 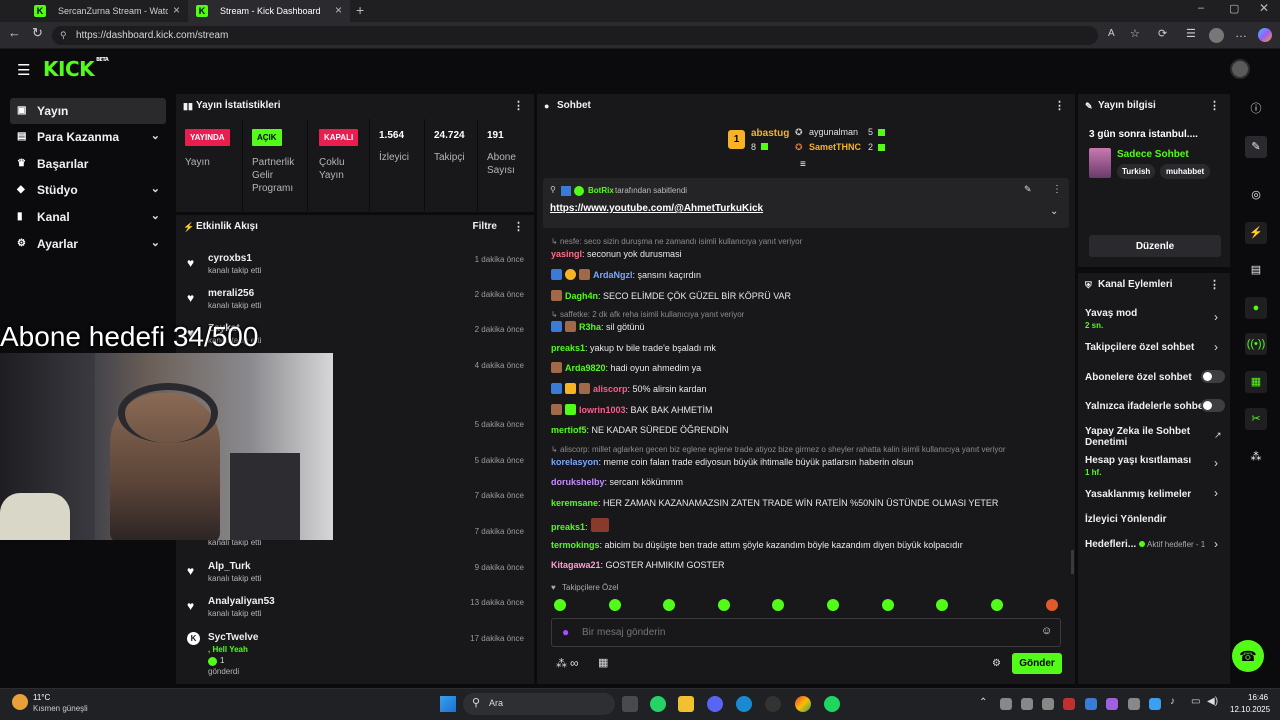 What do you see at coordinates (1046, 631) in the screenshot?
I see `emoji-icon: ☺` at bounding box center [1046, 631].